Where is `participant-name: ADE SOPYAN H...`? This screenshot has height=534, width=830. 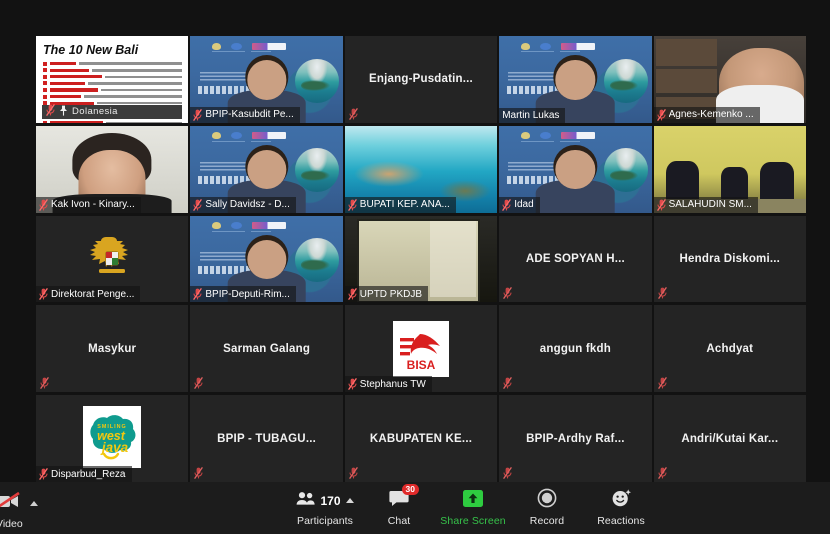
participant-name: ADE SOPYAN H... is located at coordinates (575, 258).